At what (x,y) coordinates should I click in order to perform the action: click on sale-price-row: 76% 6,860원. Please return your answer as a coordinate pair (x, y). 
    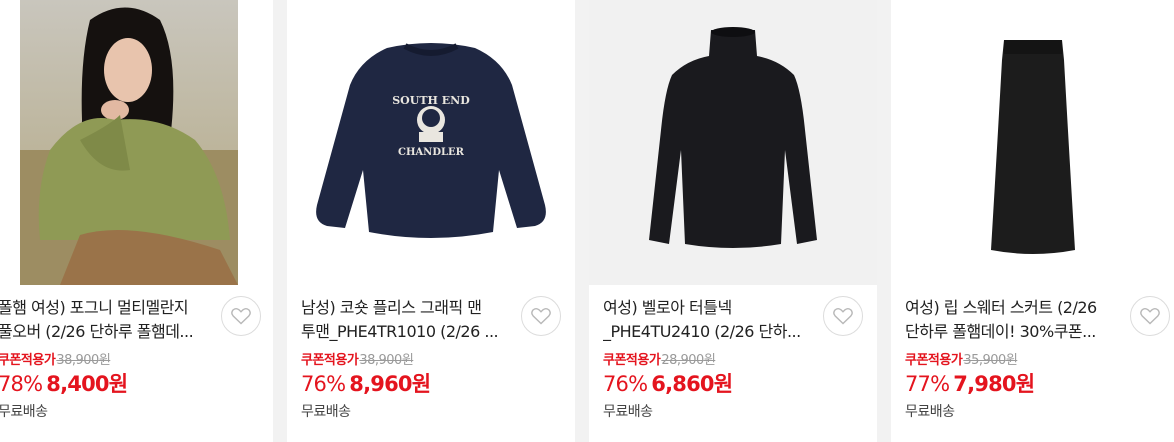
    Looking at the image, I should click on (668, 383).